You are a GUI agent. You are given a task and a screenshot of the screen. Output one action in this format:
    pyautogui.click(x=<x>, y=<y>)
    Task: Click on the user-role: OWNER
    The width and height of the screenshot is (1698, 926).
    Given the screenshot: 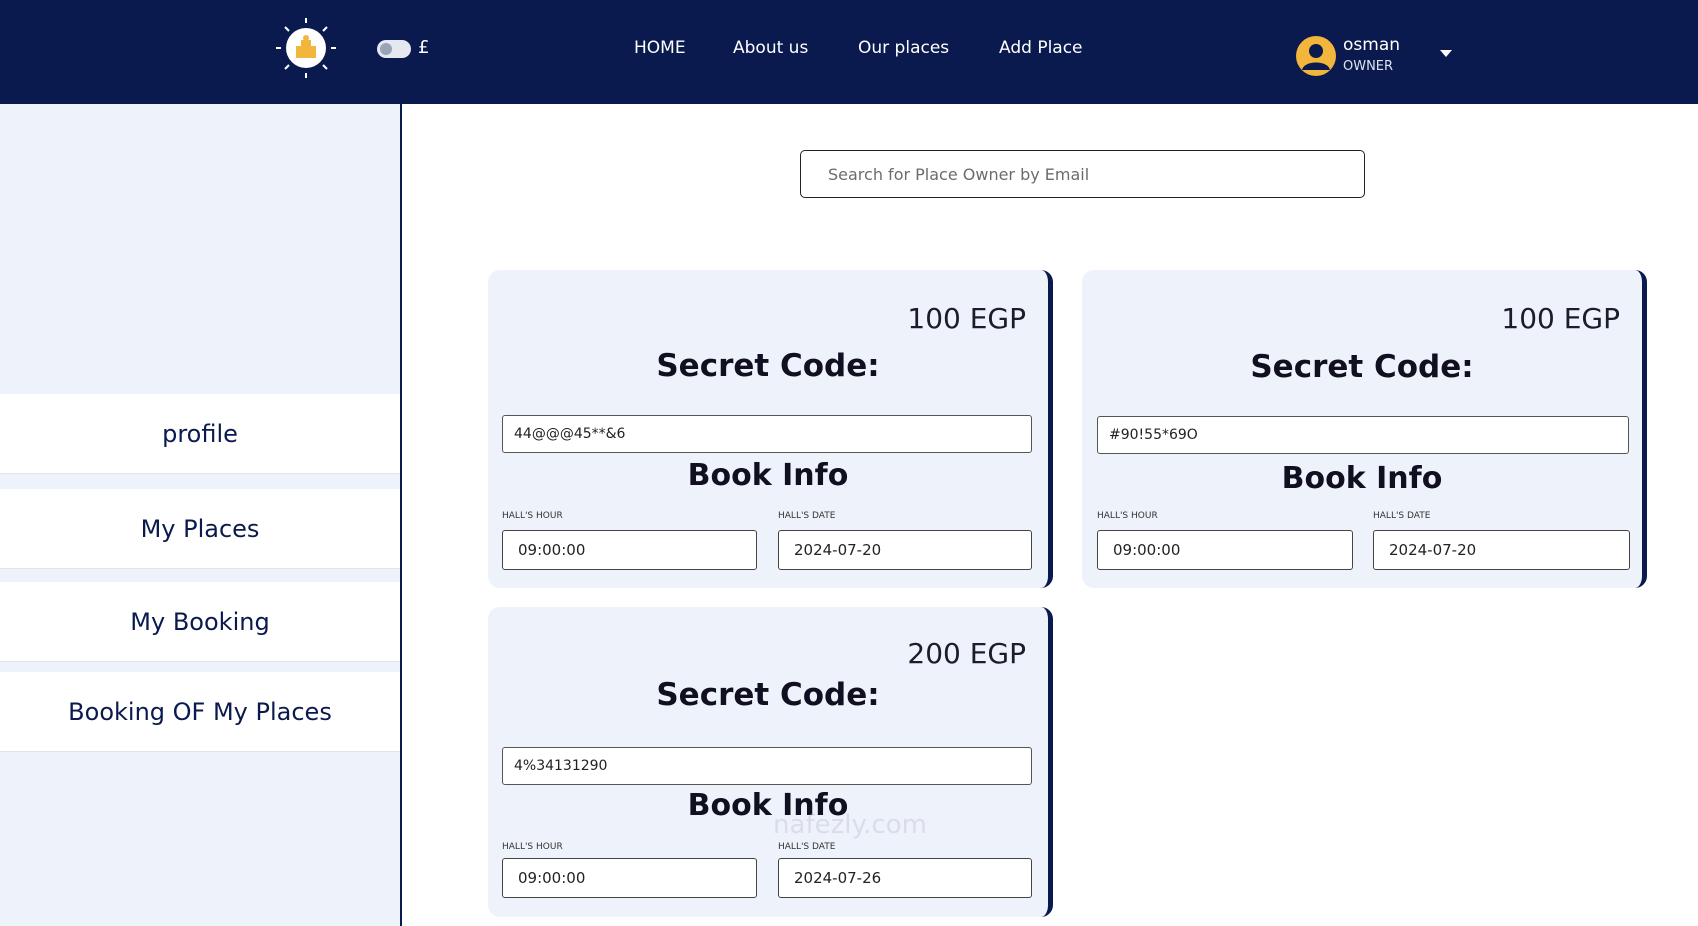 What is the action you would take?
    pyautogui.click(x=1368, y=66)
    